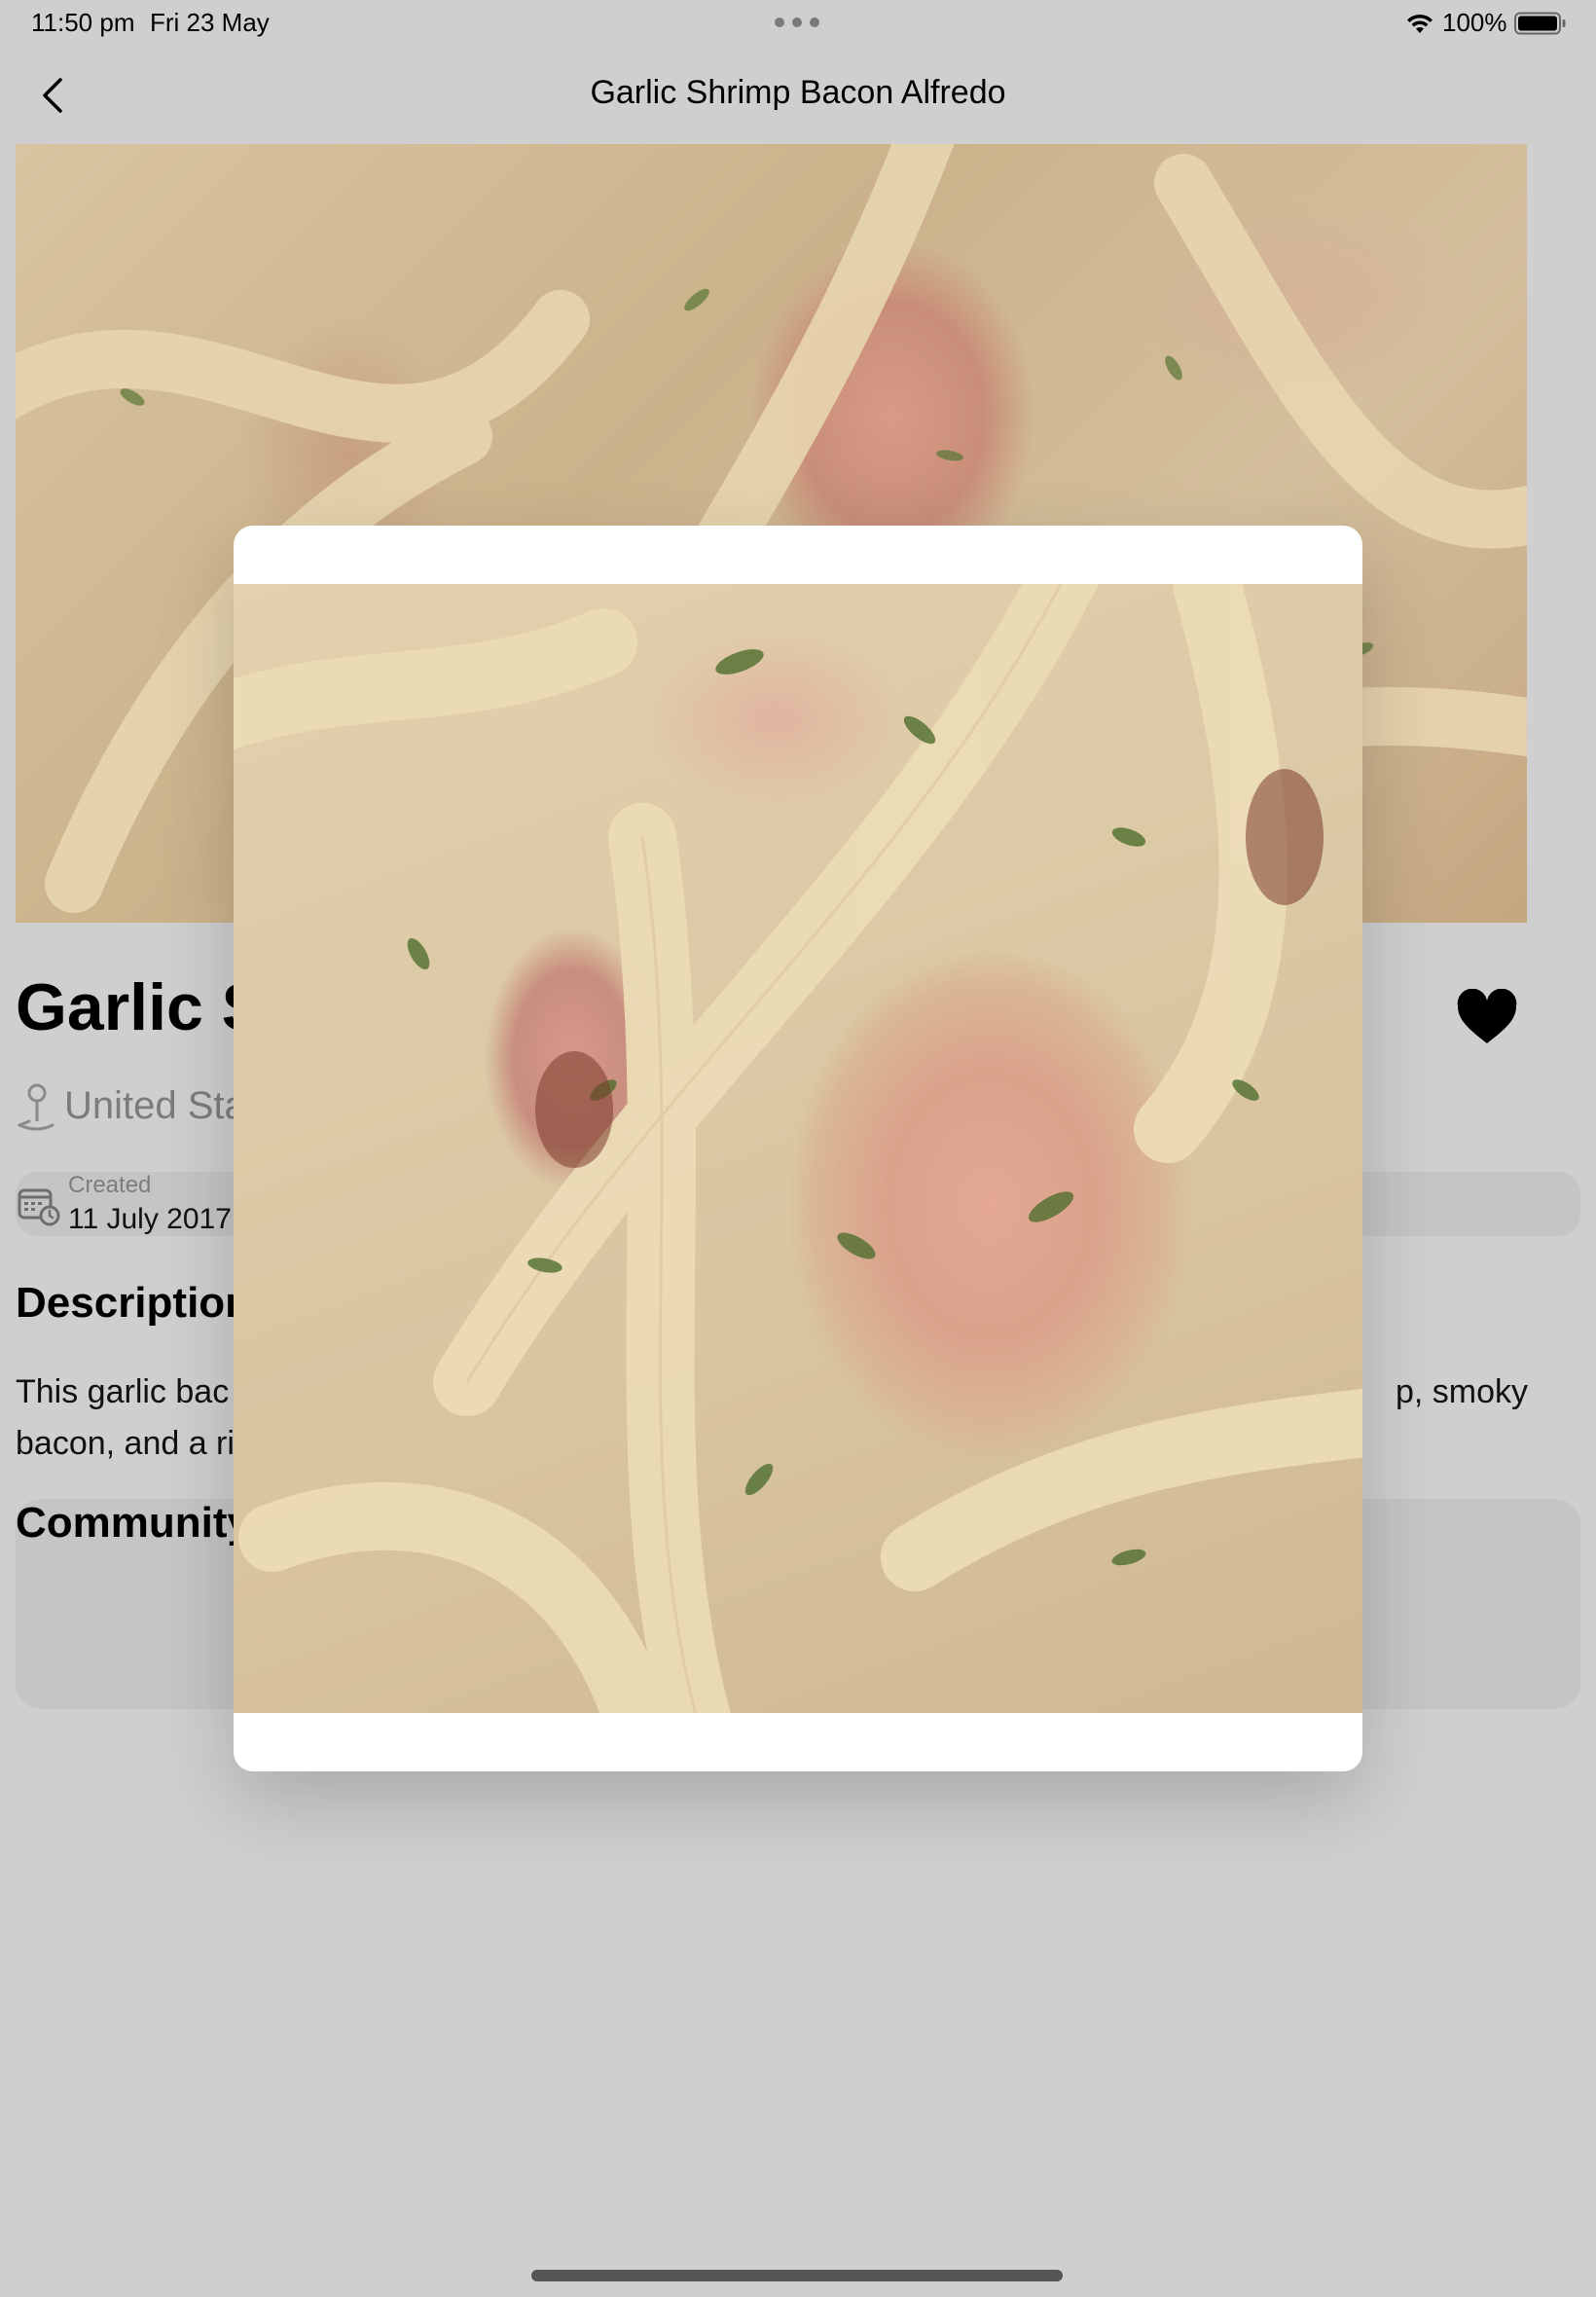  I want to click on description-line1-start: This garlic bac, so click(123, 1391).